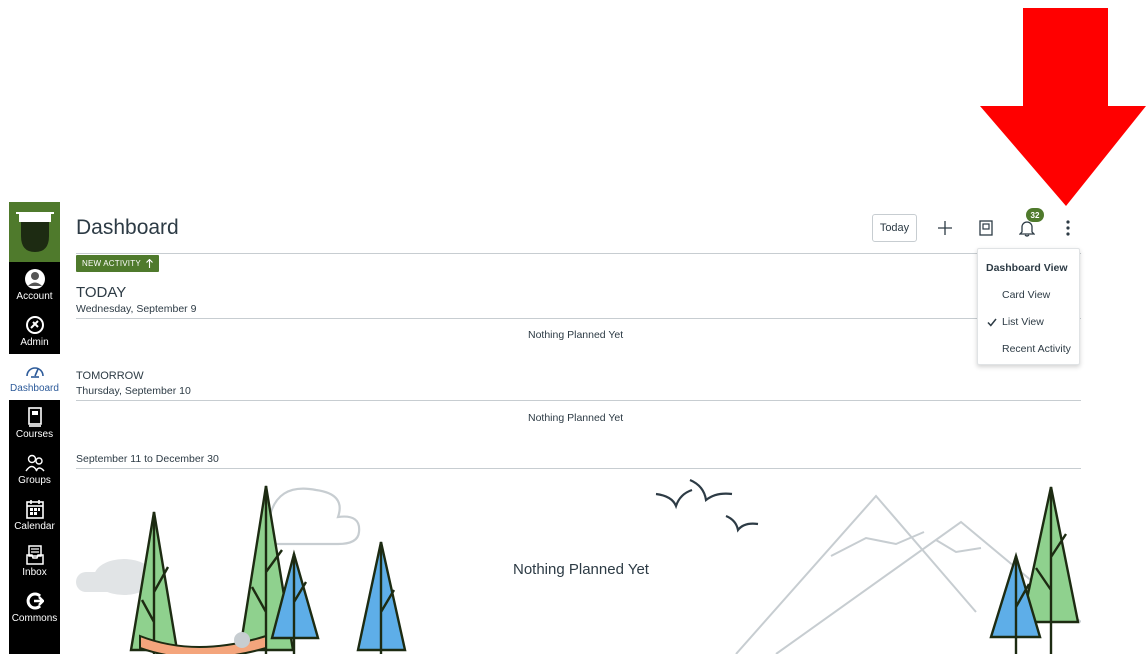  What do you see at coordinates (35, 371) in the screenshot?
I see `dashboard-icon` at bounding box center [35, 371].